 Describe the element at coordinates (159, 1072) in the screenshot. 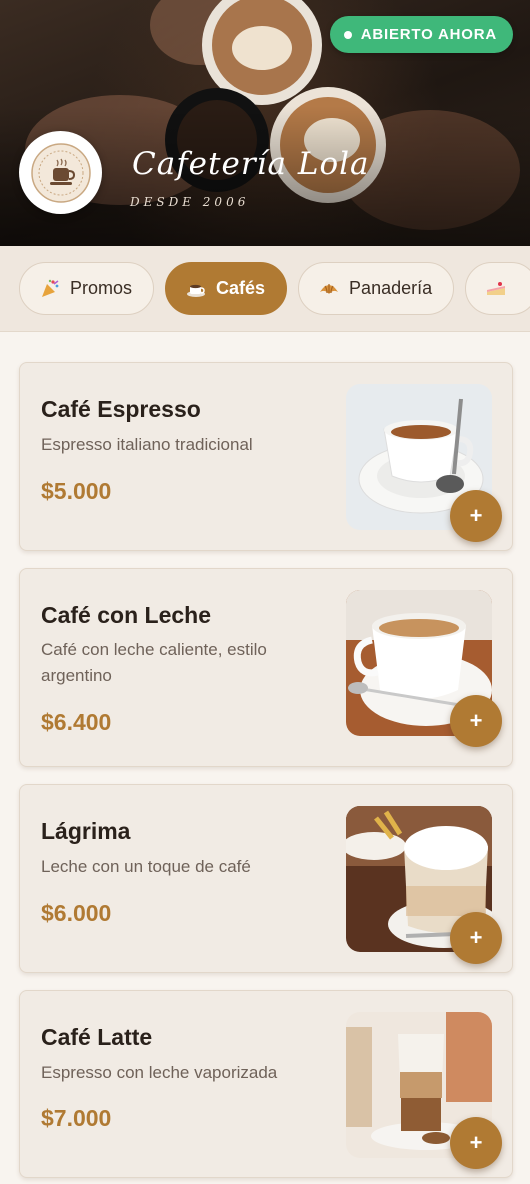

I see `product-description: Espresso con leche vaporizada` at that location.